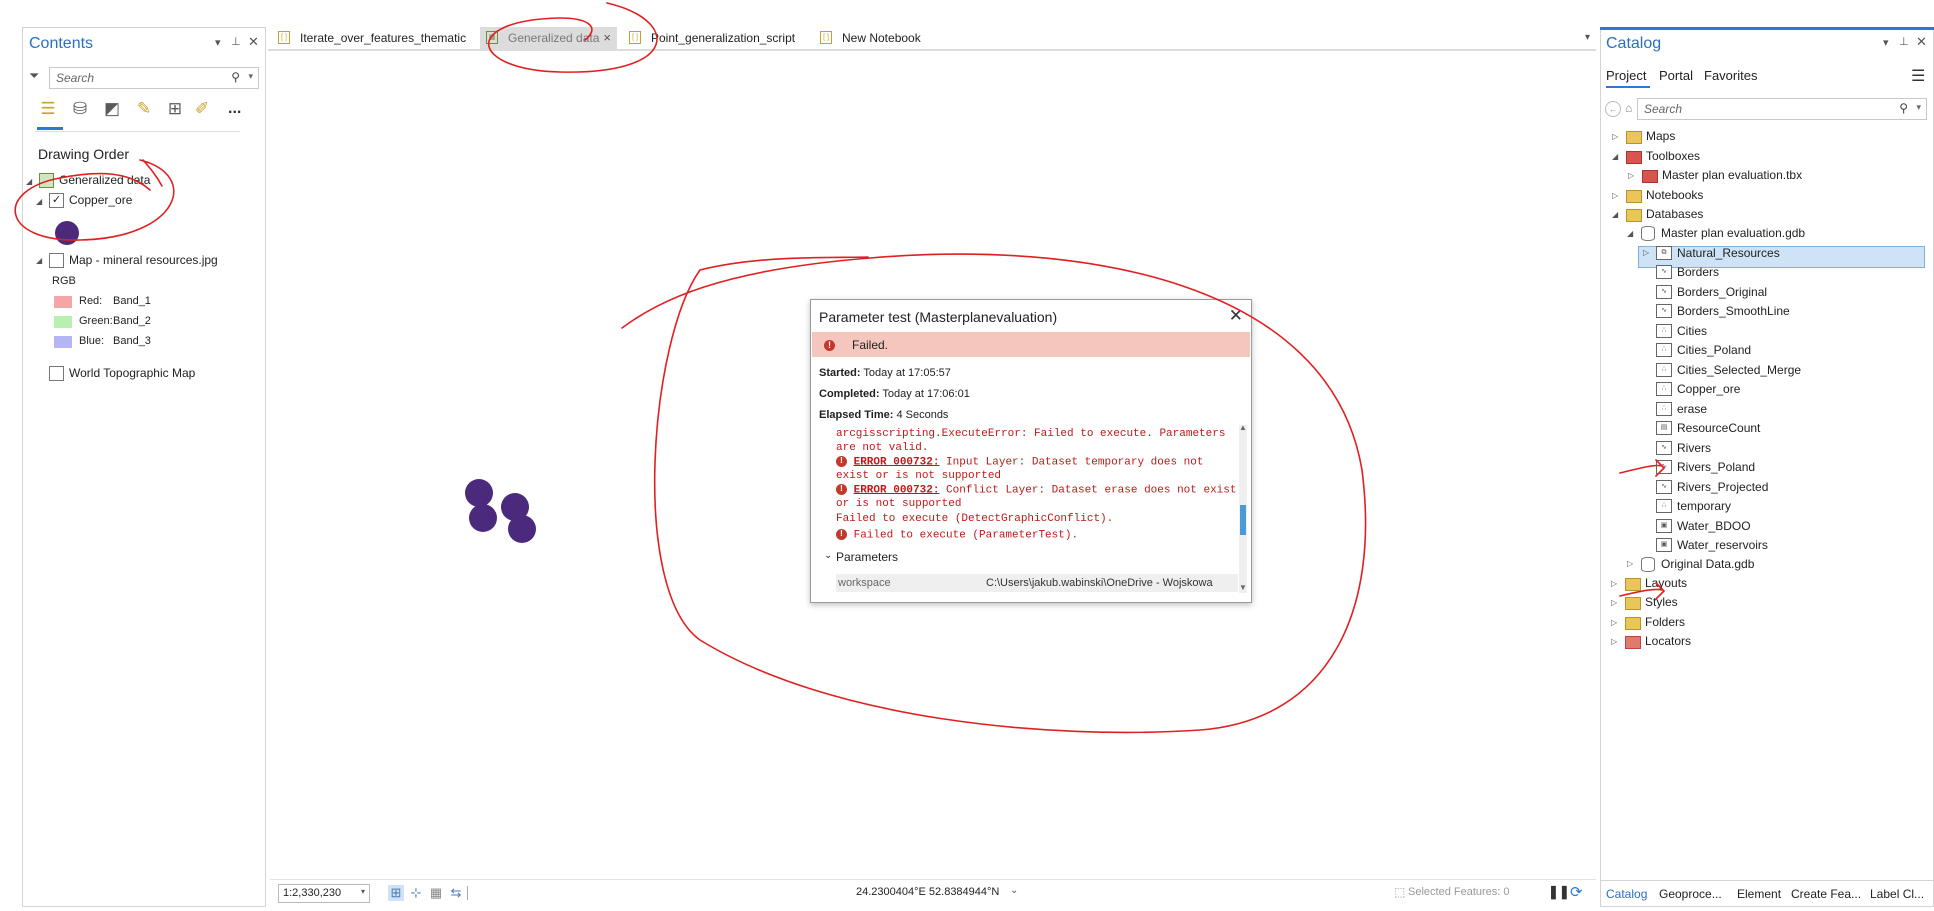 This screenshot has width=1934, height=911. I want to click on tree-item-toolbox: Master plan evaluation.tbx, so click(1732, 175).